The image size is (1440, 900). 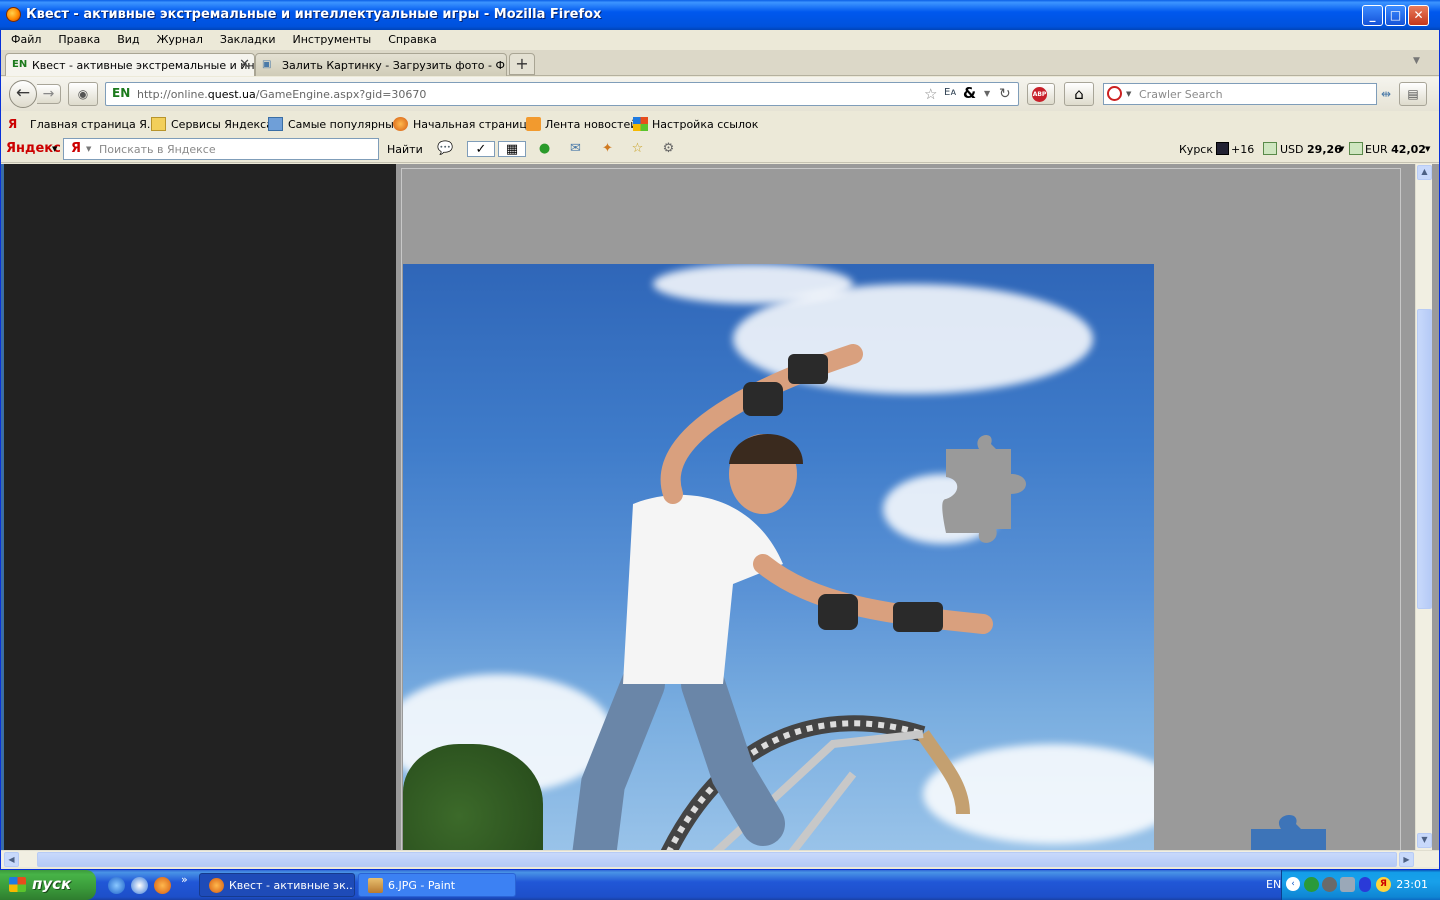 I want to click on url-dropdown-icon: ▼, so click(x=987, y=93).